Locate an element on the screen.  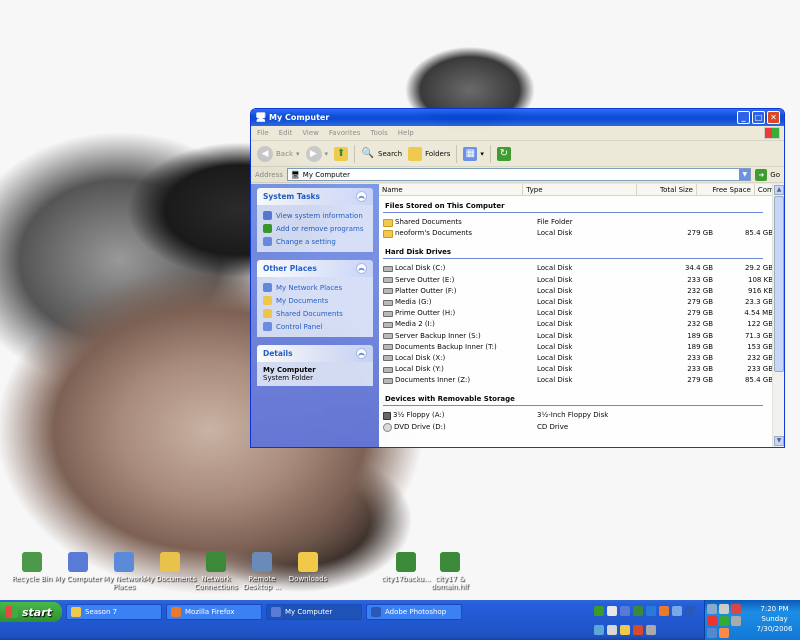
task-link-control-panel: Control Panel is located at coordinates (315, 326).